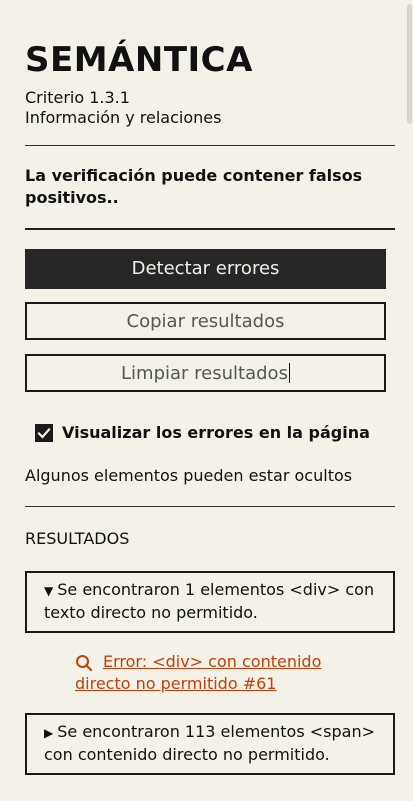  What do you see at coordinates (84, 663) in the screenshot?
I see `magnifier-icon` at bounding box center [84, 663].